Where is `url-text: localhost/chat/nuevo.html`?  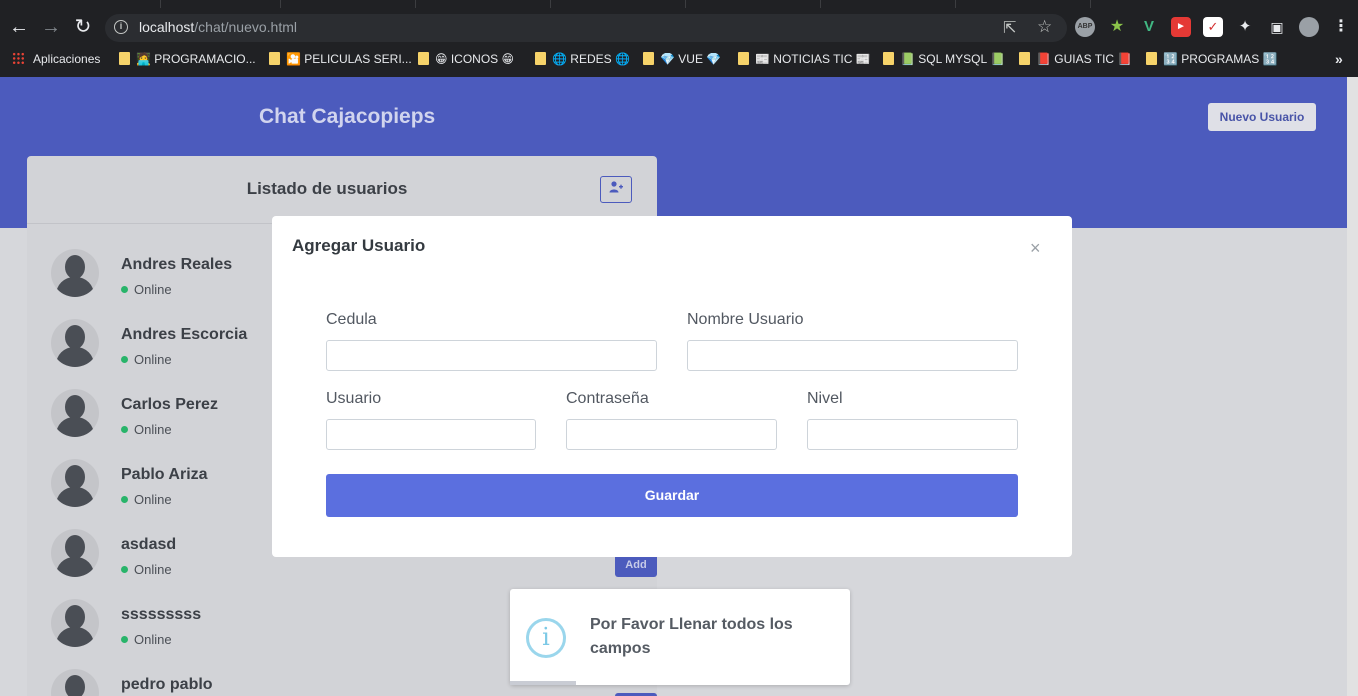 url-text: localhost/chat/nuevo.html is located at coordinates (218, 27).